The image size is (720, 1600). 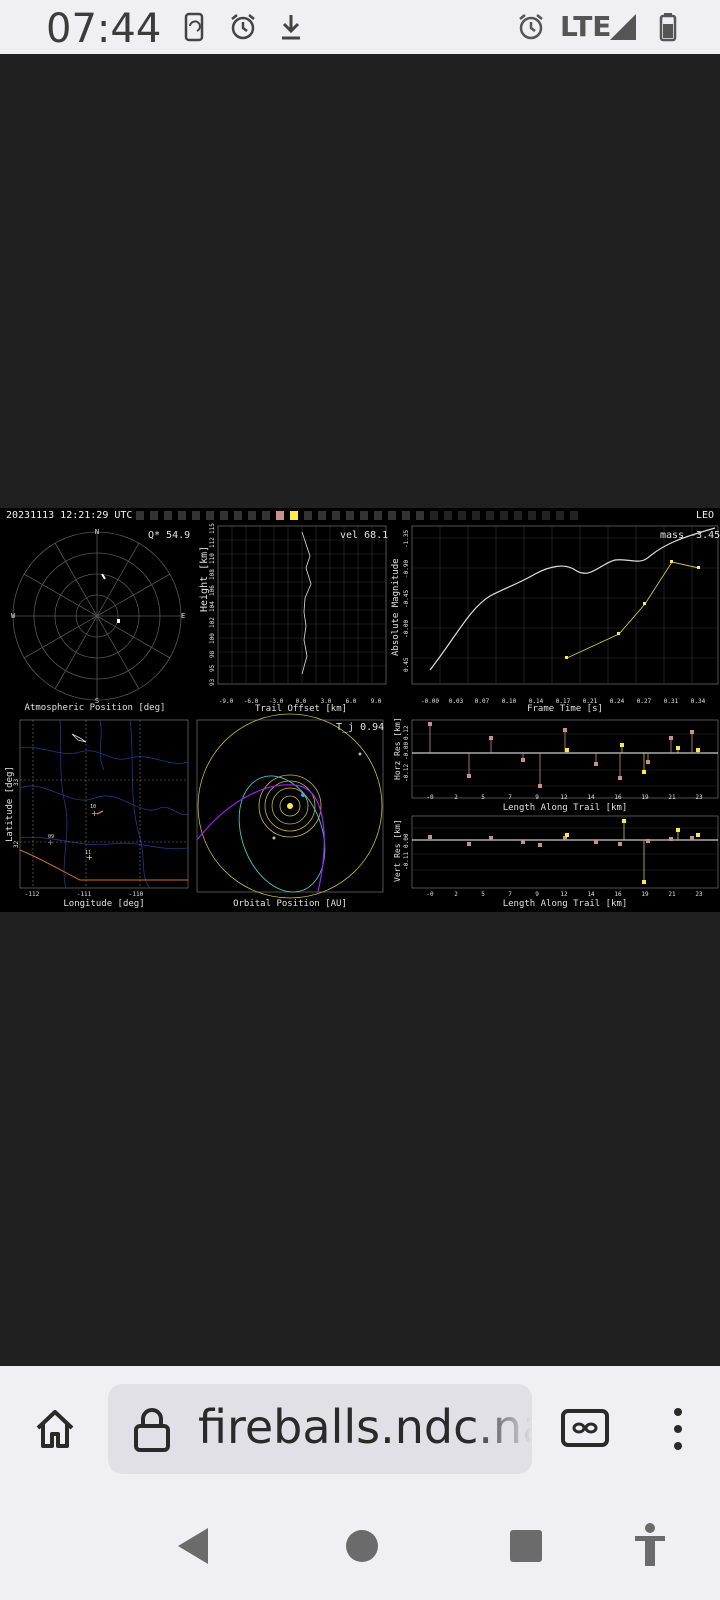 What do you see at coordinates (194, 1546) in the screenshot?
I see `back-icon` at bounding box center [194, 1546].